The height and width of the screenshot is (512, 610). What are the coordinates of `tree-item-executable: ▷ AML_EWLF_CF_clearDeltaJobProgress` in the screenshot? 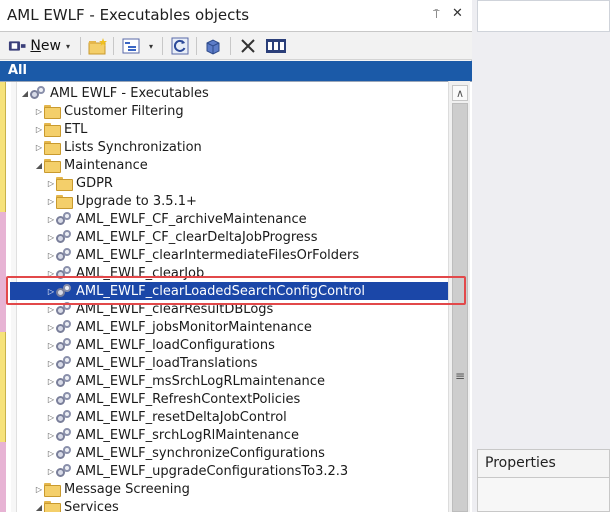 It's located at (245, 237).